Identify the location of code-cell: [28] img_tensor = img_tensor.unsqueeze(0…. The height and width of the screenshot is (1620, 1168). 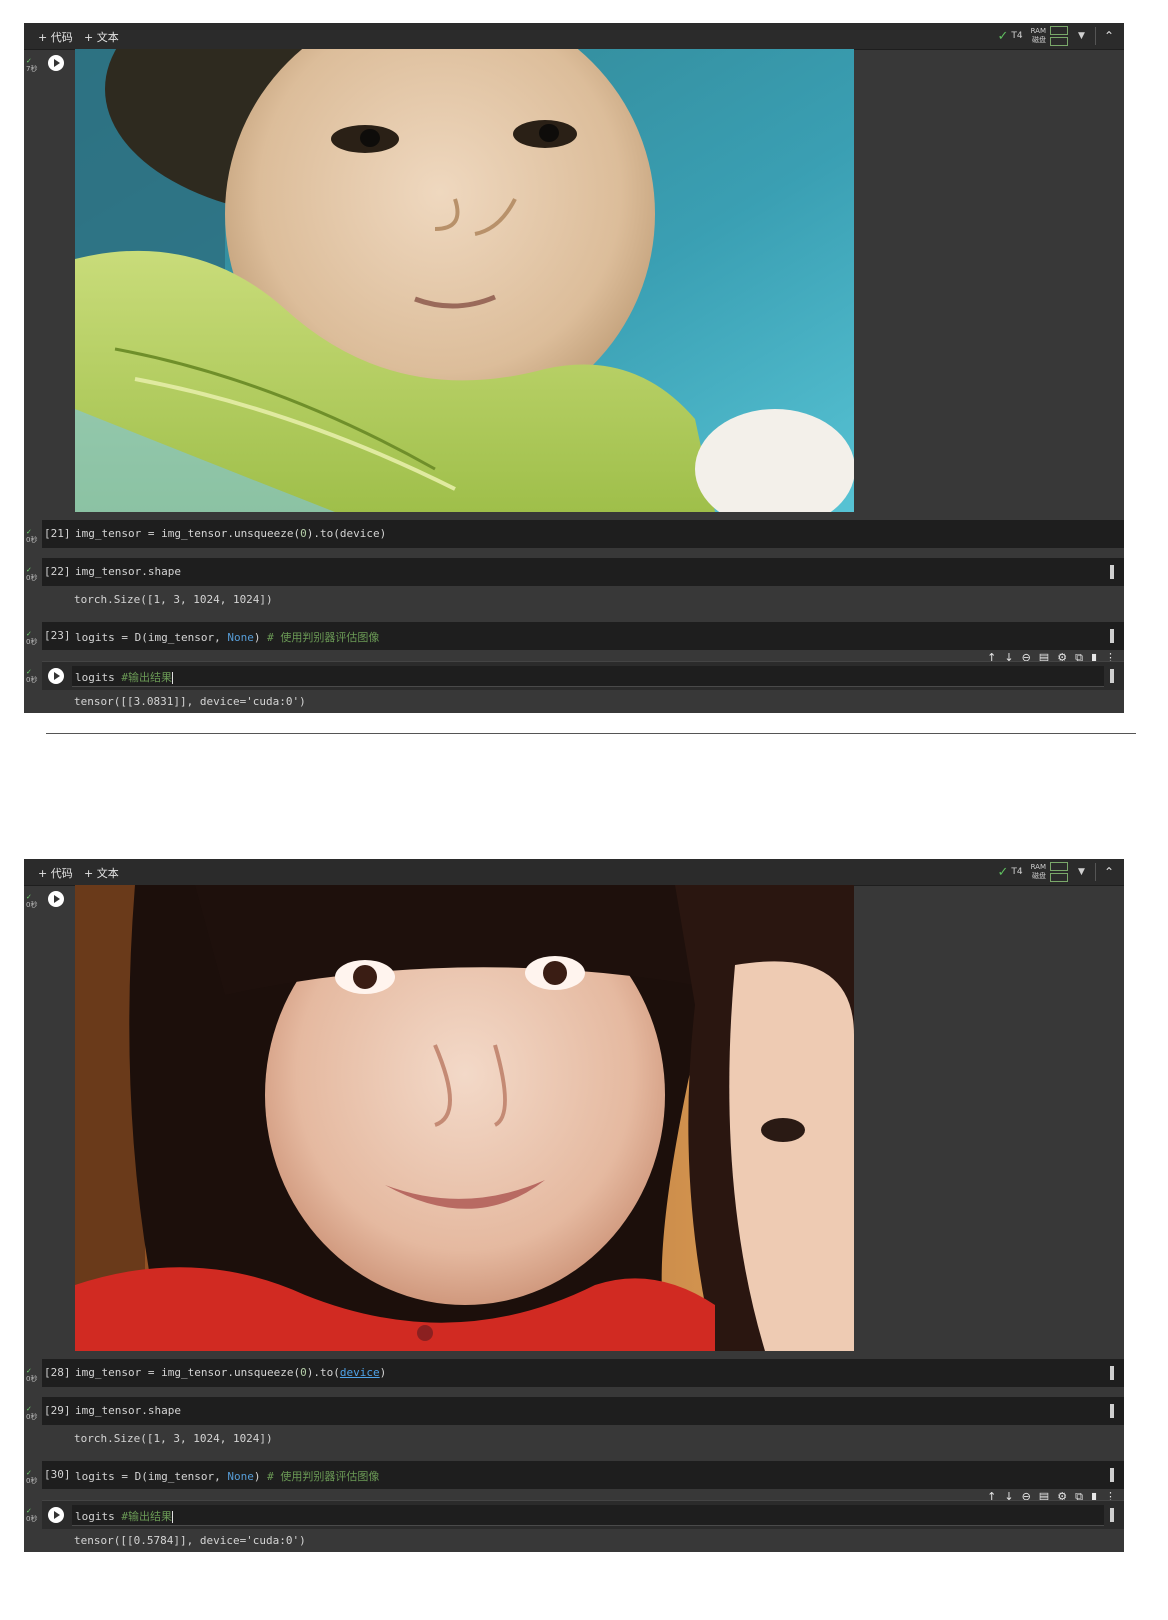
(583, 1373).